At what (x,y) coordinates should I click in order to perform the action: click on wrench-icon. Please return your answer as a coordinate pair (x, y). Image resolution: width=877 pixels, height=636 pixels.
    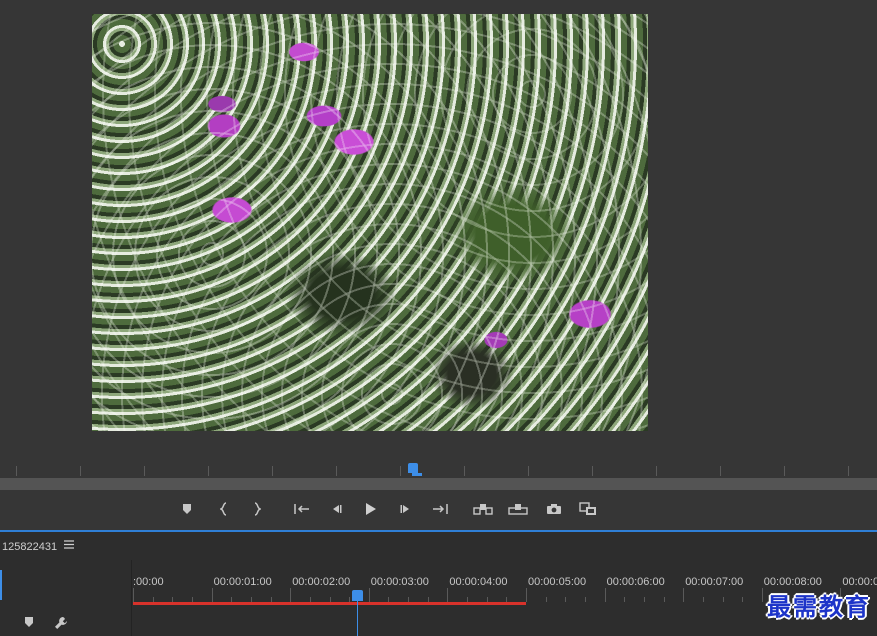
    Looking at the image, I should click on (61, 624).